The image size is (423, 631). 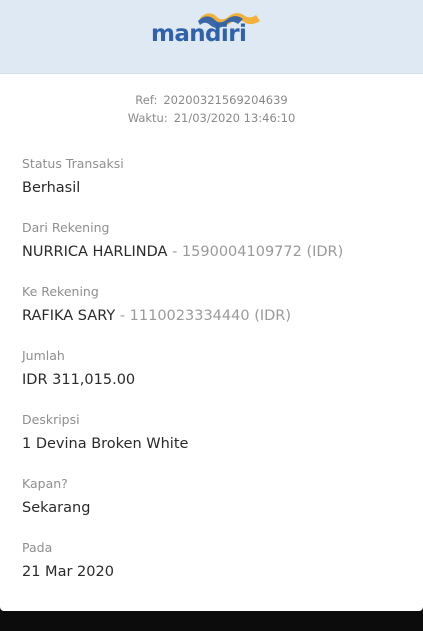 What do you see at coordinates (68, 572) in the screenshot?
I see `date-value: 21 Mar 2020` at bounding box center [68, 572].